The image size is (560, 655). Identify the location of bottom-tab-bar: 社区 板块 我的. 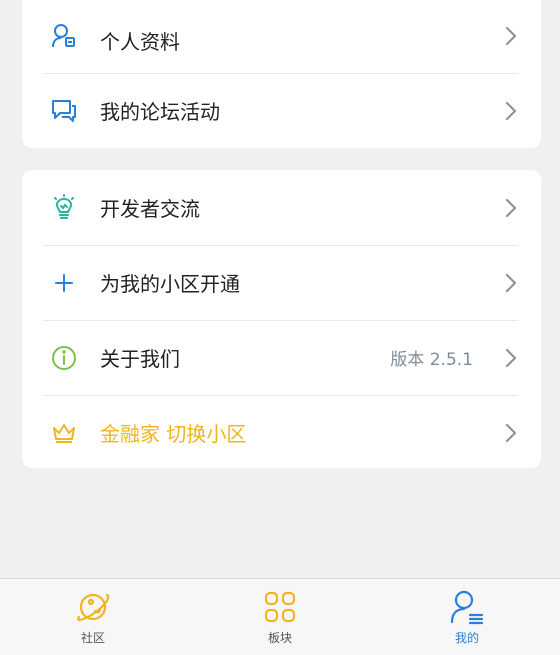
(280, 616).